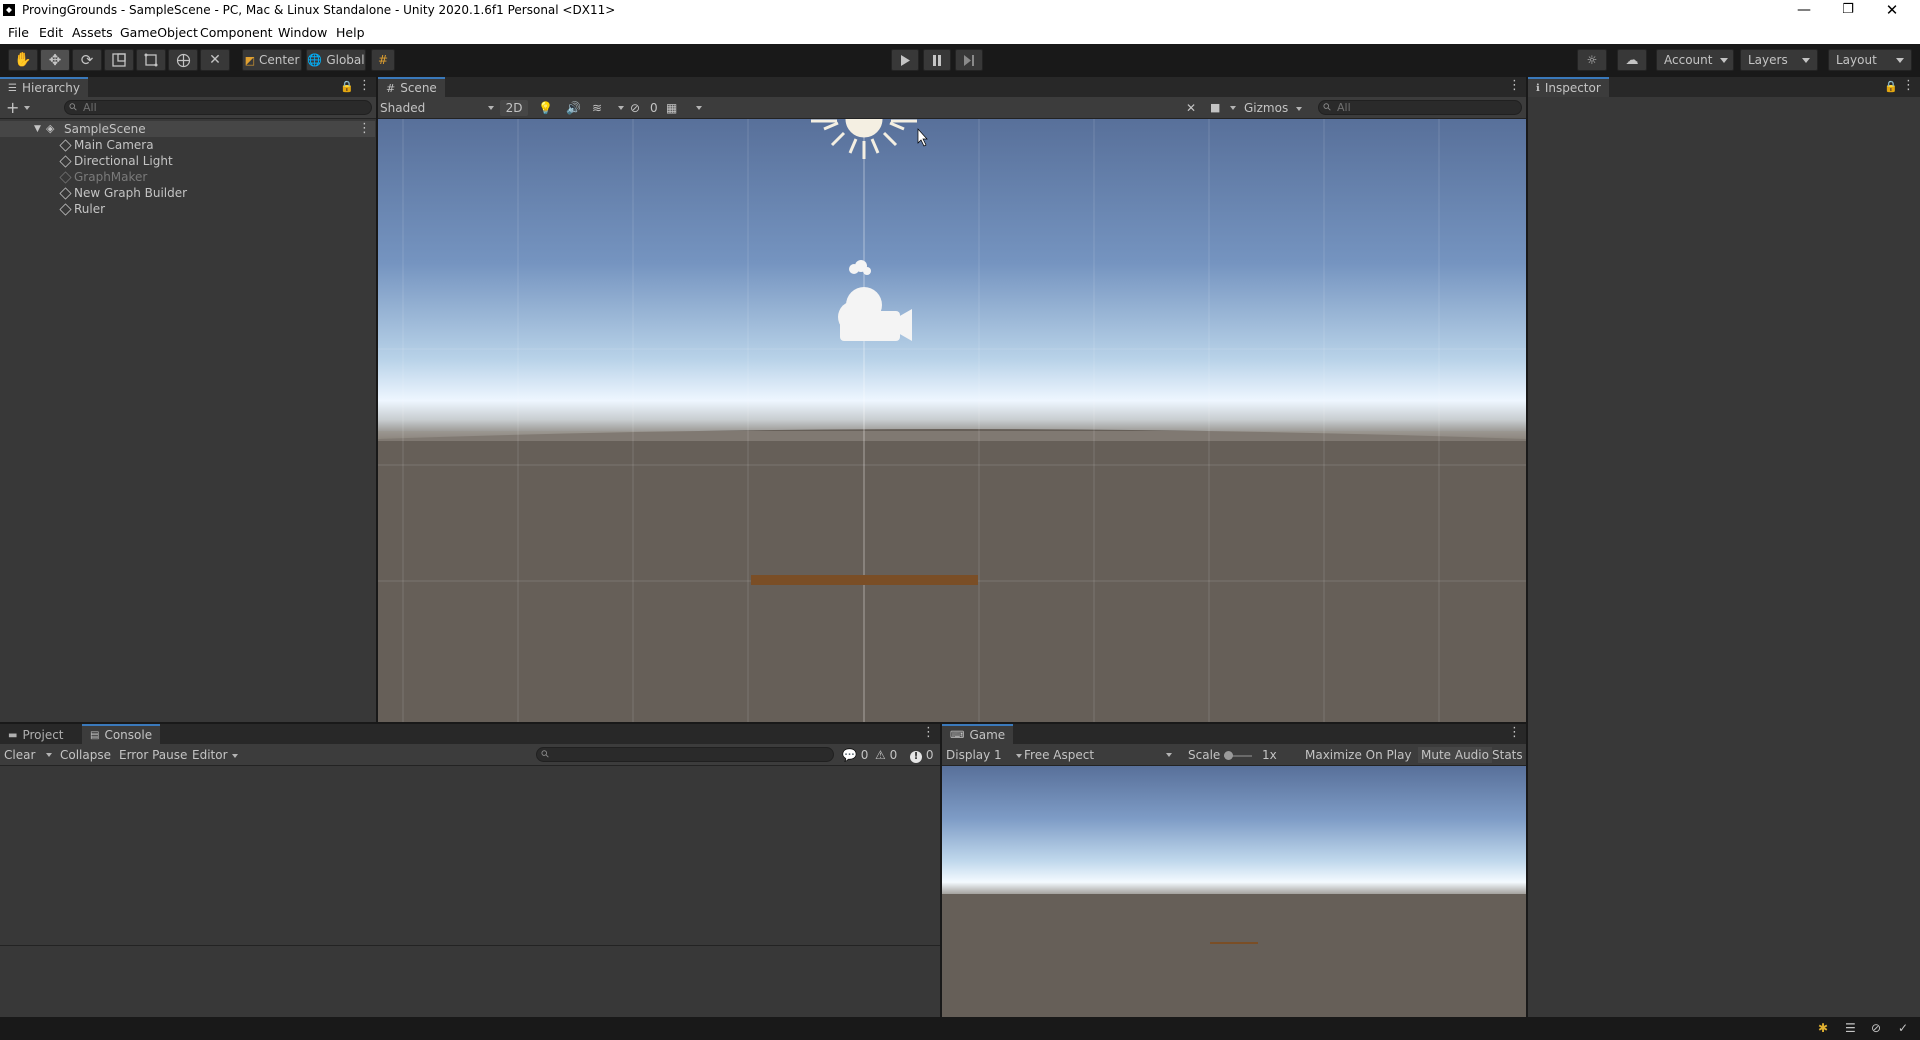 The image size is (1920, 1040). Describe the element at coordinates (886, 755) in the screenshot. I see `warning-count-toggle: ⚠ 0` at that location.